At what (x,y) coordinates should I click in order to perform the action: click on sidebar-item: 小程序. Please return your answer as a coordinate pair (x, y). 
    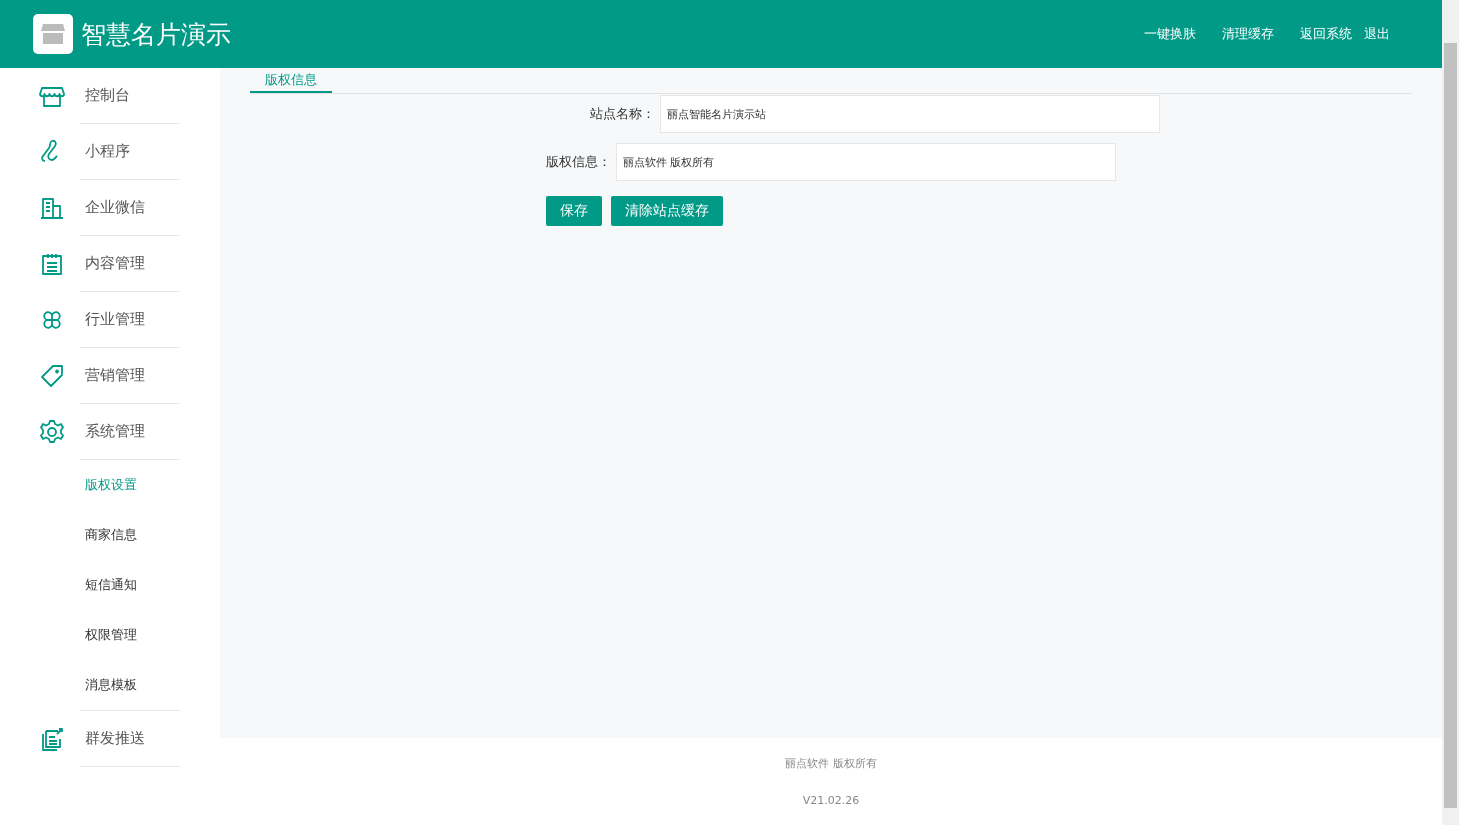
    Looking at the image, I should click on (130, 152).